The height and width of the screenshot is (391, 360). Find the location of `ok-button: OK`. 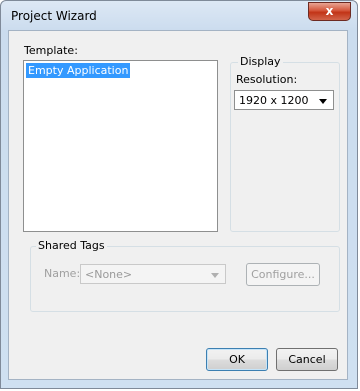

ok-button: OK is located at coordinates (237, 359).